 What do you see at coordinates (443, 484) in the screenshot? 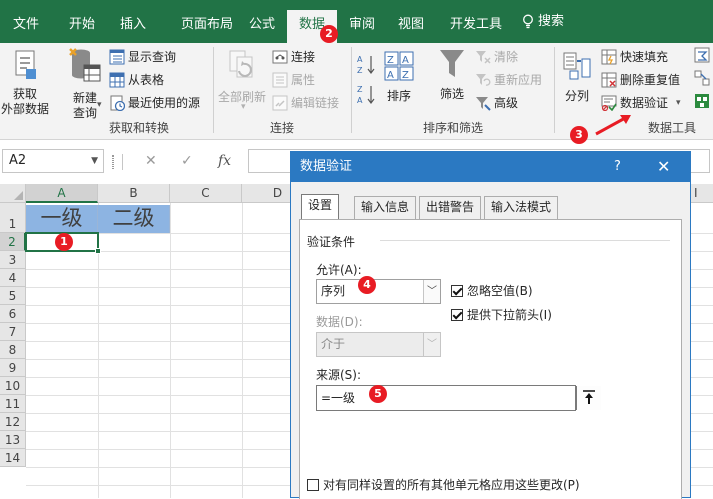
I see `apply-all-checkbox: 对有同样设置的所有其他单元格应用这些更改(P)` at bounding box center [443, 484].